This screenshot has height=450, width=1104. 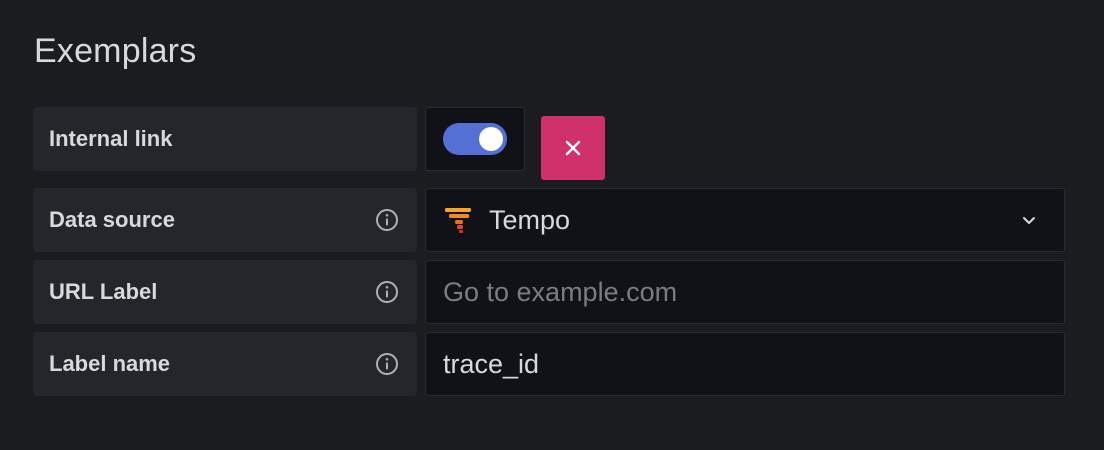 What do you see at coordinates (1029, 220) in the screenshot?
I see `chevron-down-icon` at bounding box center [1029, 220].